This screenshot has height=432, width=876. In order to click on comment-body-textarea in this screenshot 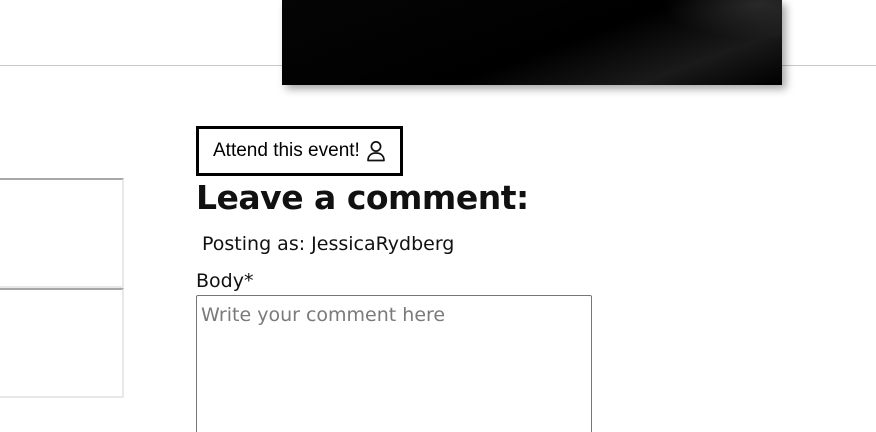, I will do `click(394, 363)`.